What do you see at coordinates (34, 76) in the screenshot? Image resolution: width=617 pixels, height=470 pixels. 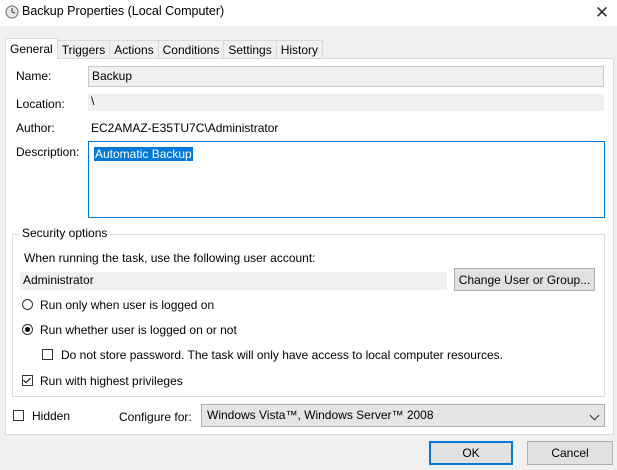 I see `name-label: Name:` at bounding box center [34, 76].